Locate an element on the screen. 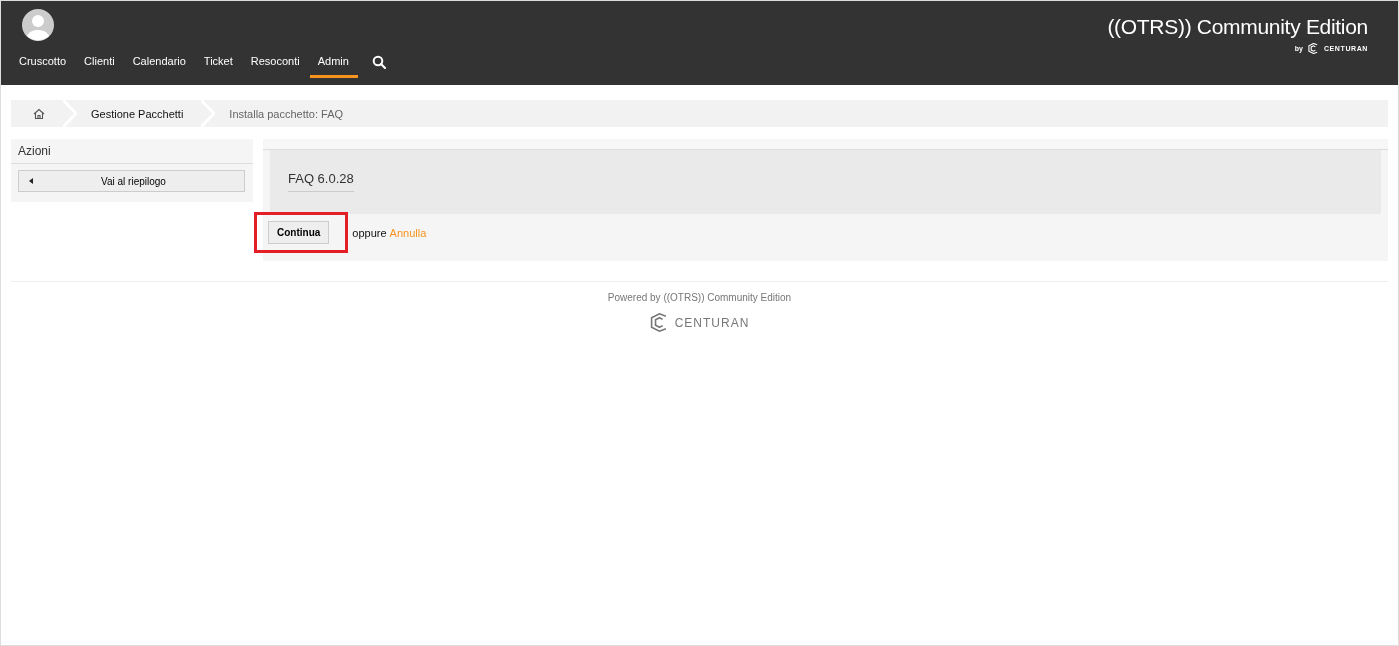 The height and width of the screenshot is (646, 1399). caret-icon is located at coordinates (31, 181).